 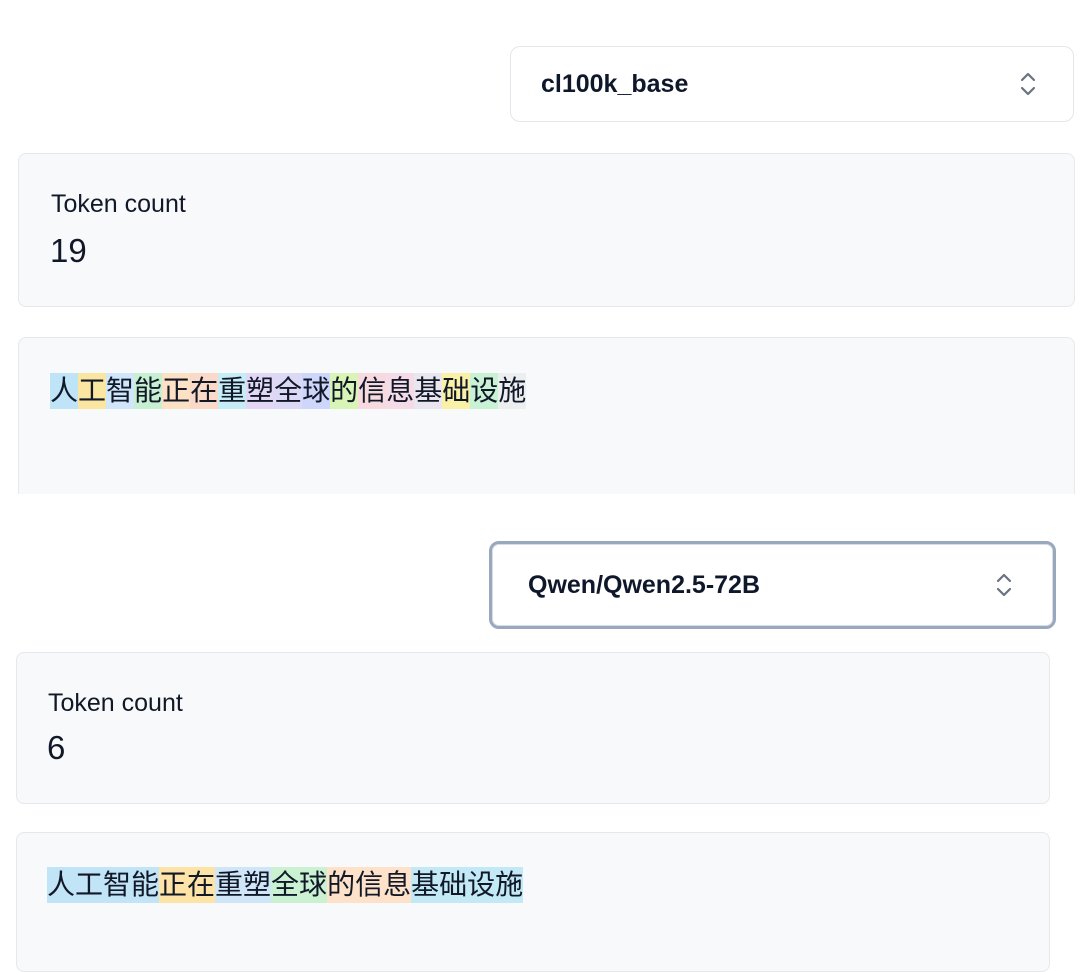 What do you see at coordinates (243, 885) in the screenshot?
I see `token-chip: 重塑` at bounding box center [243, 885].